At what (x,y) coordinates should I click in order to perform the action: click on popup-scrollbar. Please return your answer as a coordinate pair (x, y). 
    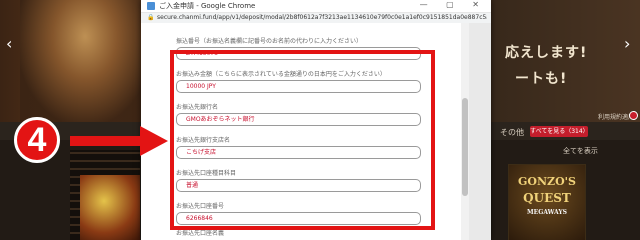
    Looking at the image, I should click on (465, 131).